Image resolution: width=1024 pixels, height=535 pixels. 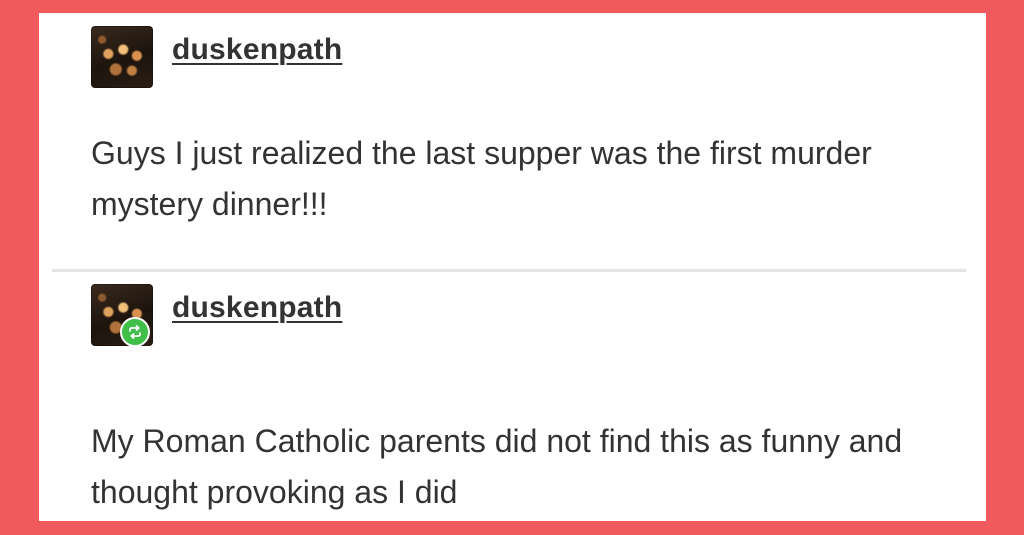 I want to click on reblog-icon, so click(x=135, y=332).